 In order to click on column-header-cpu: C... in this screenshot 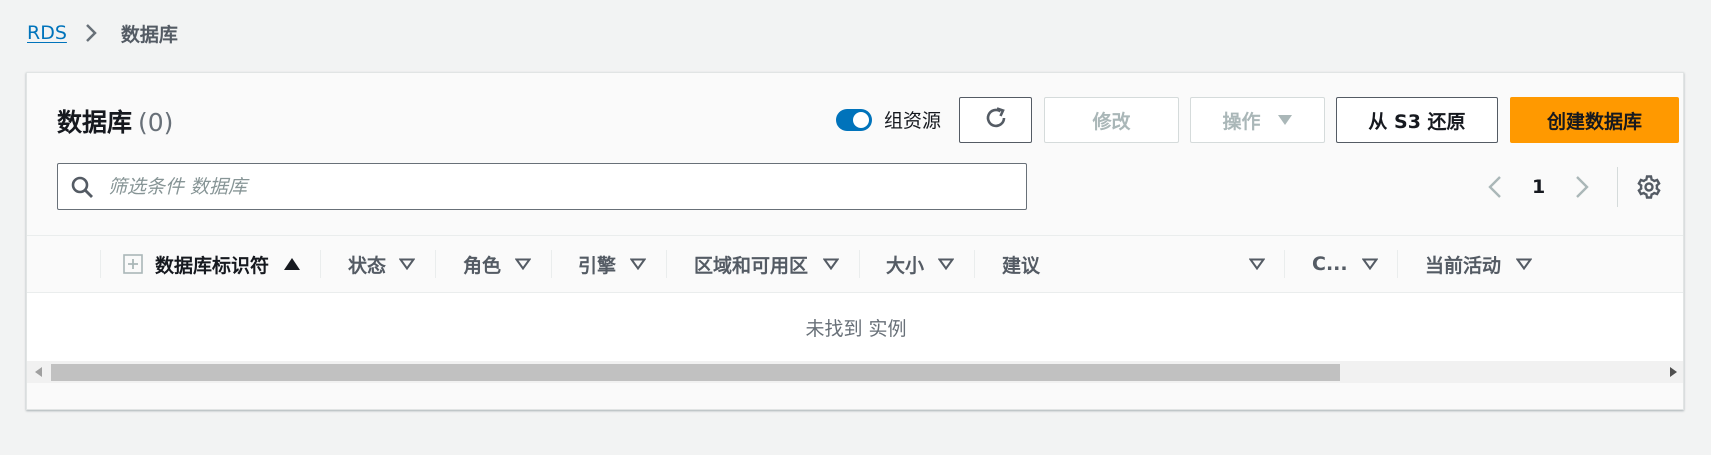, I will do `click(1330, 264)`.